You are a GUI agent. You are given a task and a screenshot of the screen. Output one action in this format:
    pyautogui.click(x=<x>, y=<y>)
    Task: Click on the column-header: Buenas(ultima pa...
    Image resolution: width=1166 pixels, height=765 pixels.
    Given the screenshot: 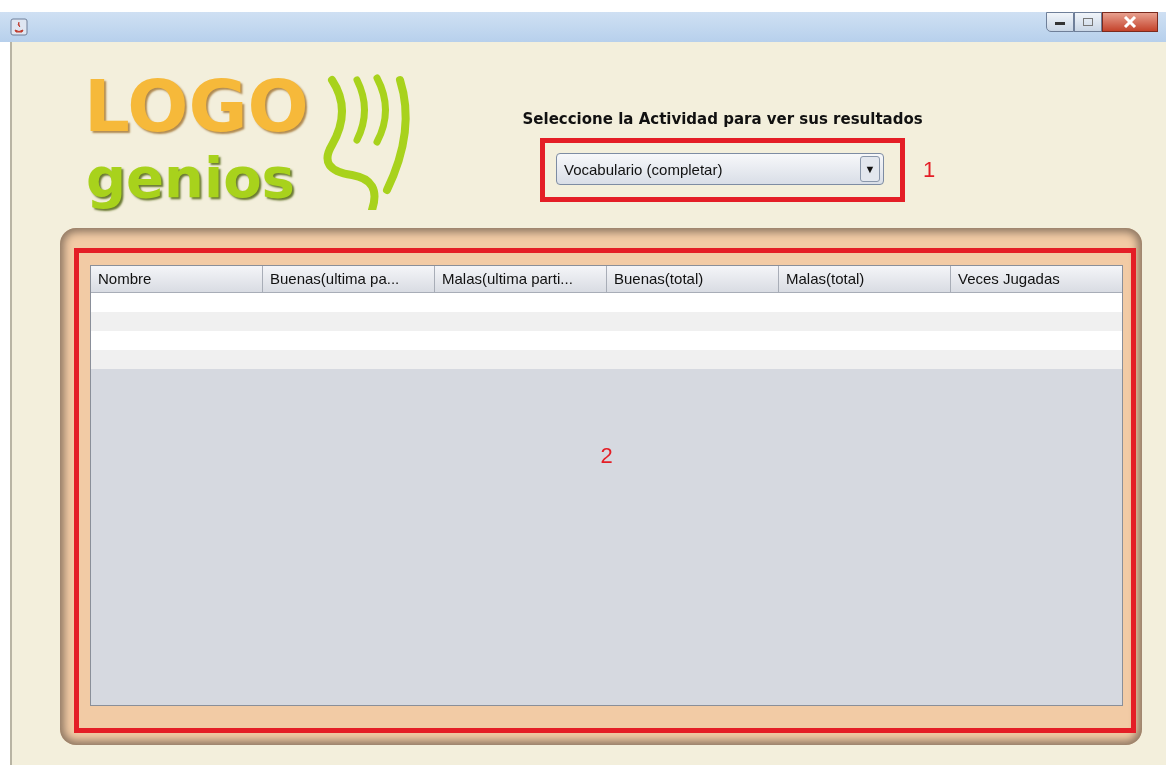 What is the action you would take?
    pyautogui.click(x=349, y=279)
    